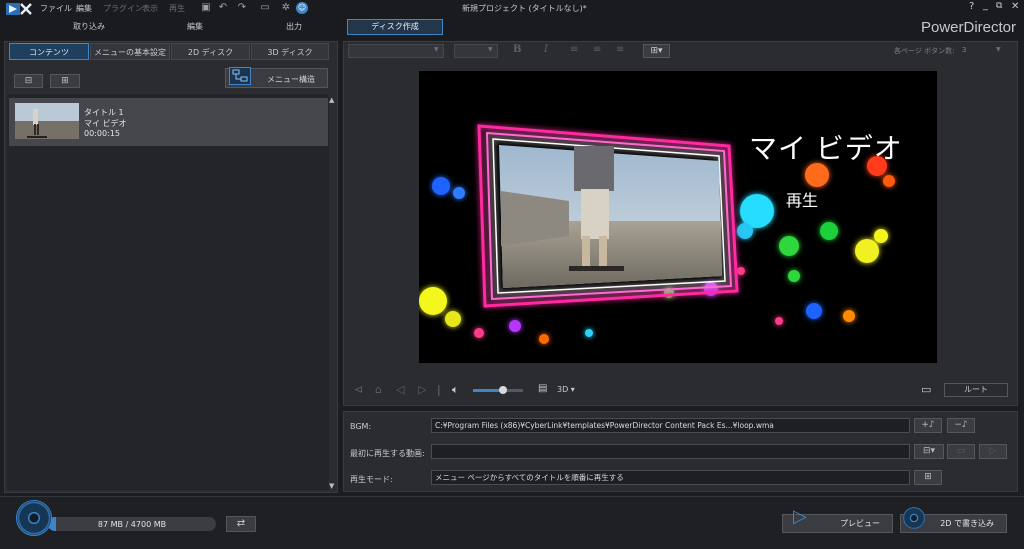 The width and height of the screenshot is (1024, 549). I want to click on tab-capture: 取り込み, so click(89, 26).